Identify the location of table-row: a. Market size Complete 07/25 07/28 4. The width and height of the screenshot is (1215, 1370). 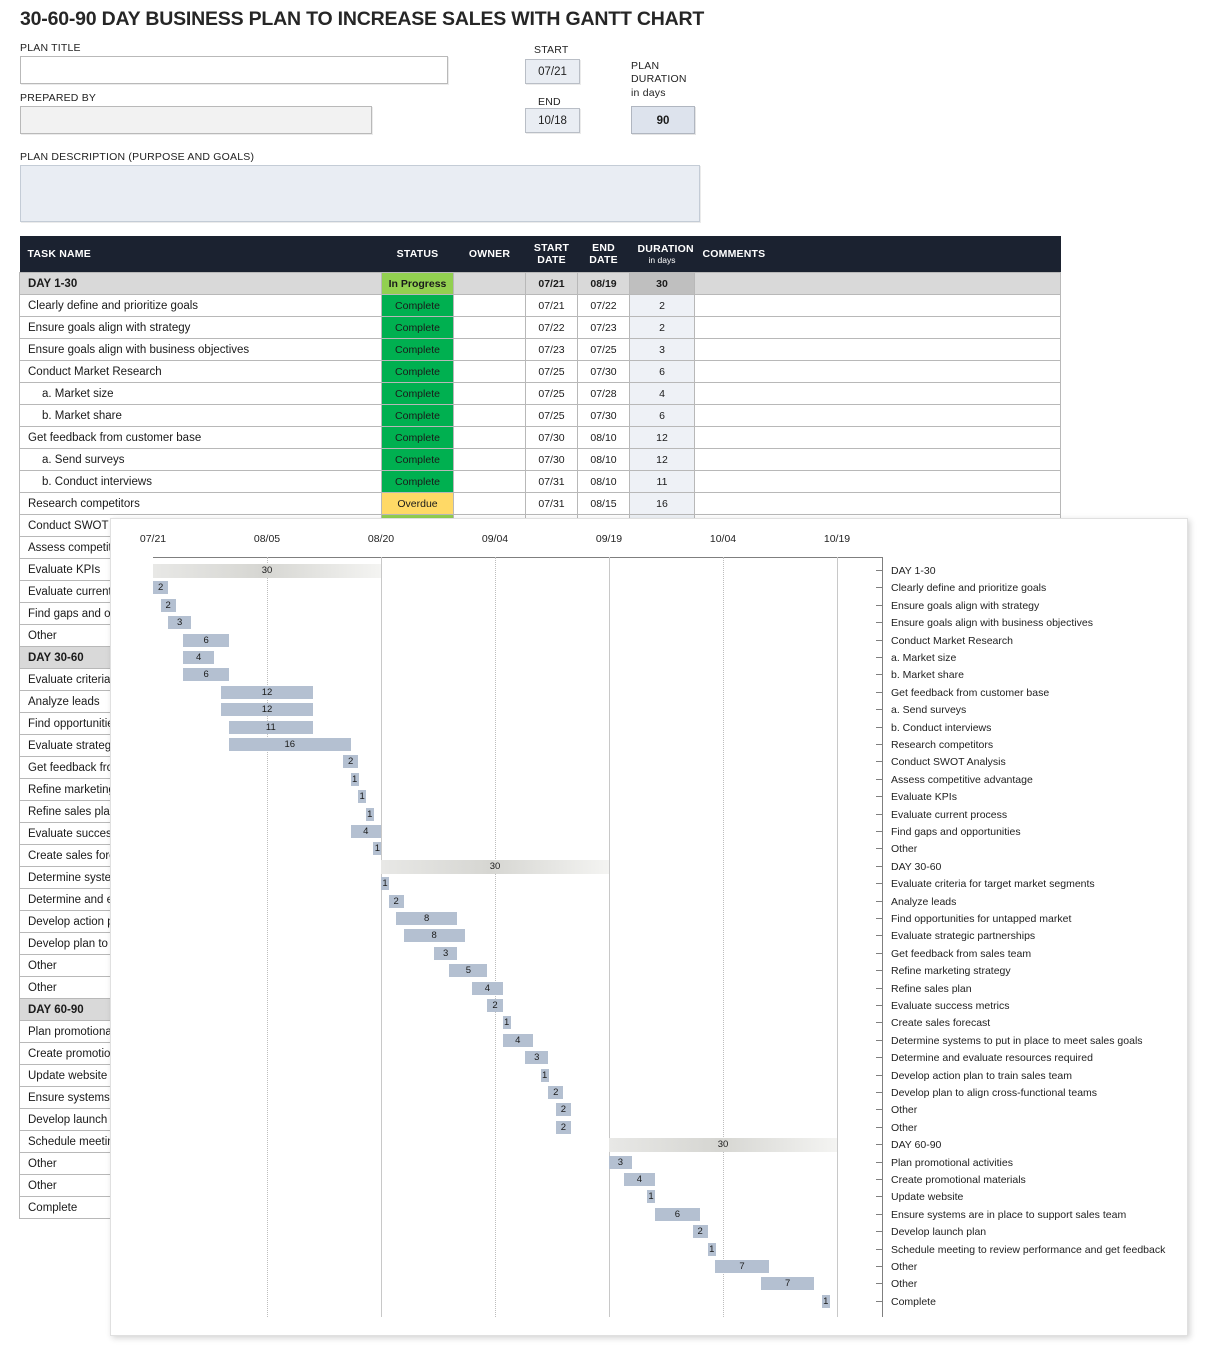
(540, 393).